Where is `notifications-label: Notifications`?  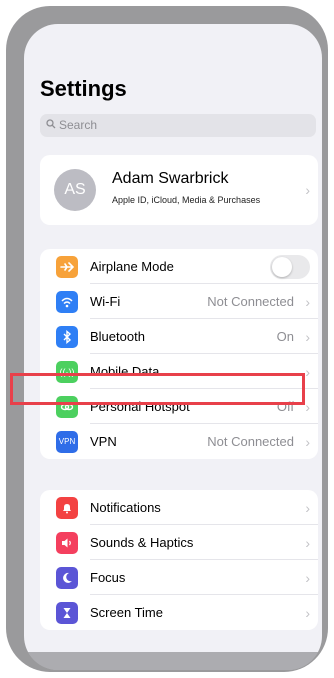
notifications-label: Notifications is located at coordinates (125, 507).